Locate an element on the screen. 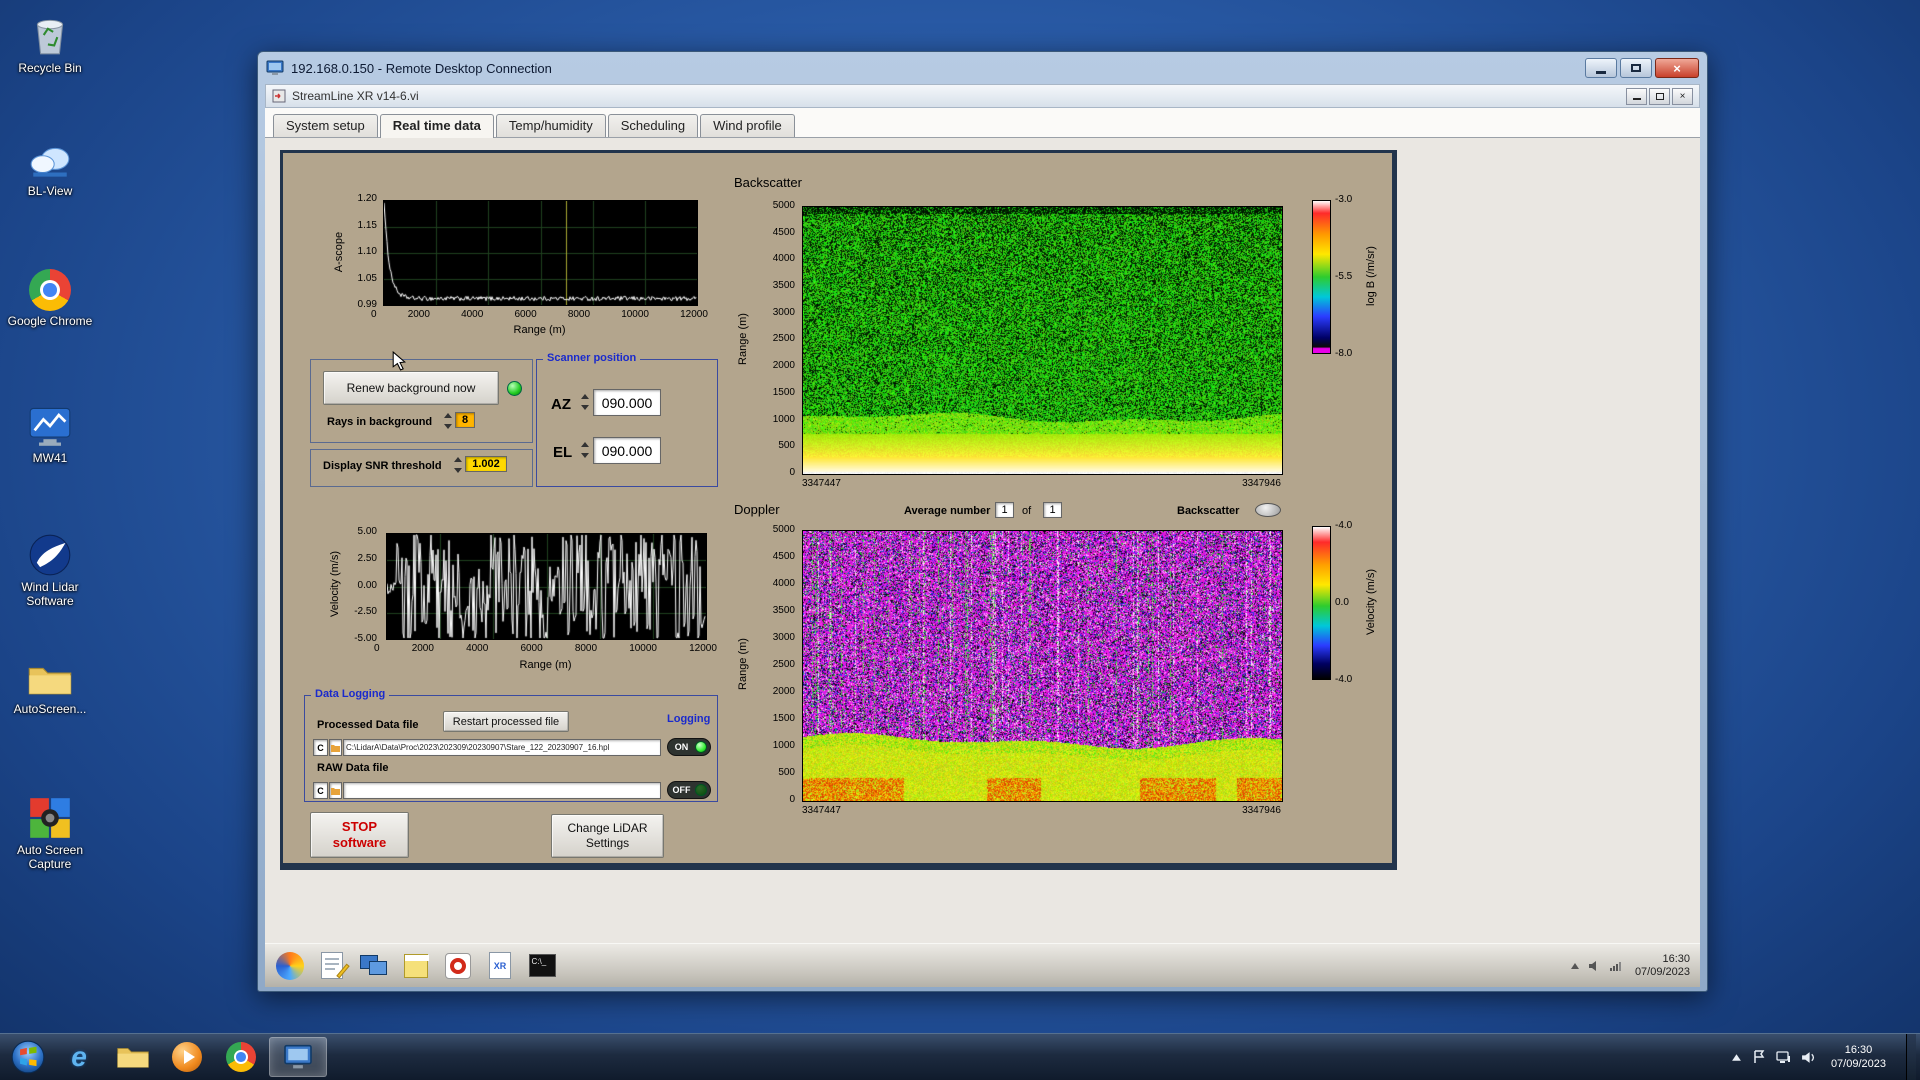  processed-drive-box: C is located at coordinates (320, 747).